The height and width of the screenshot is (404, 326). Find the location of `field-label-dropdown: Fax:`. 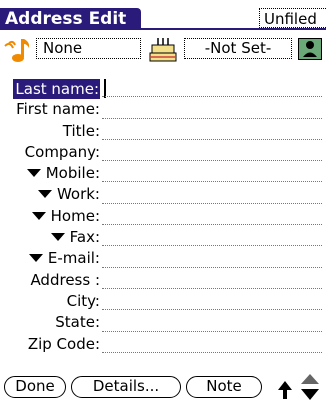

field-label-dropdown: Fax: is located at coordinates (75, 237).